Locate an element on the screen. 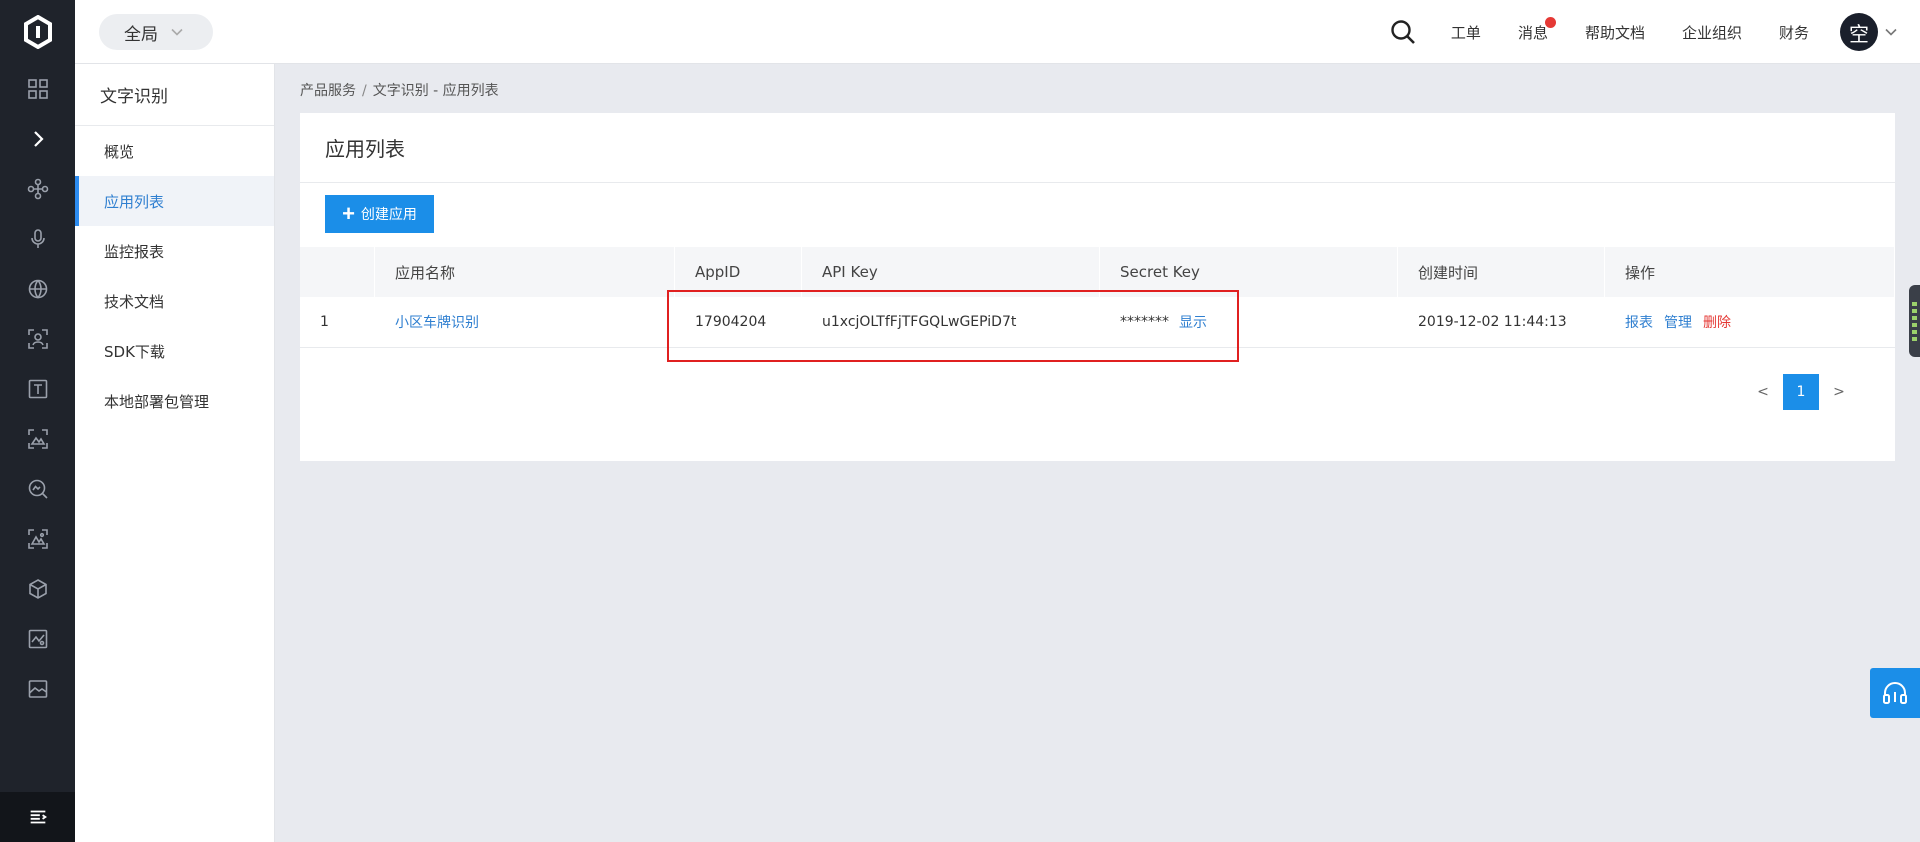 The height and width of the screenshot is (842, 1920). breadcrumb-current: 文字识别 - 应用列表 is located at coordinates (435, 91).